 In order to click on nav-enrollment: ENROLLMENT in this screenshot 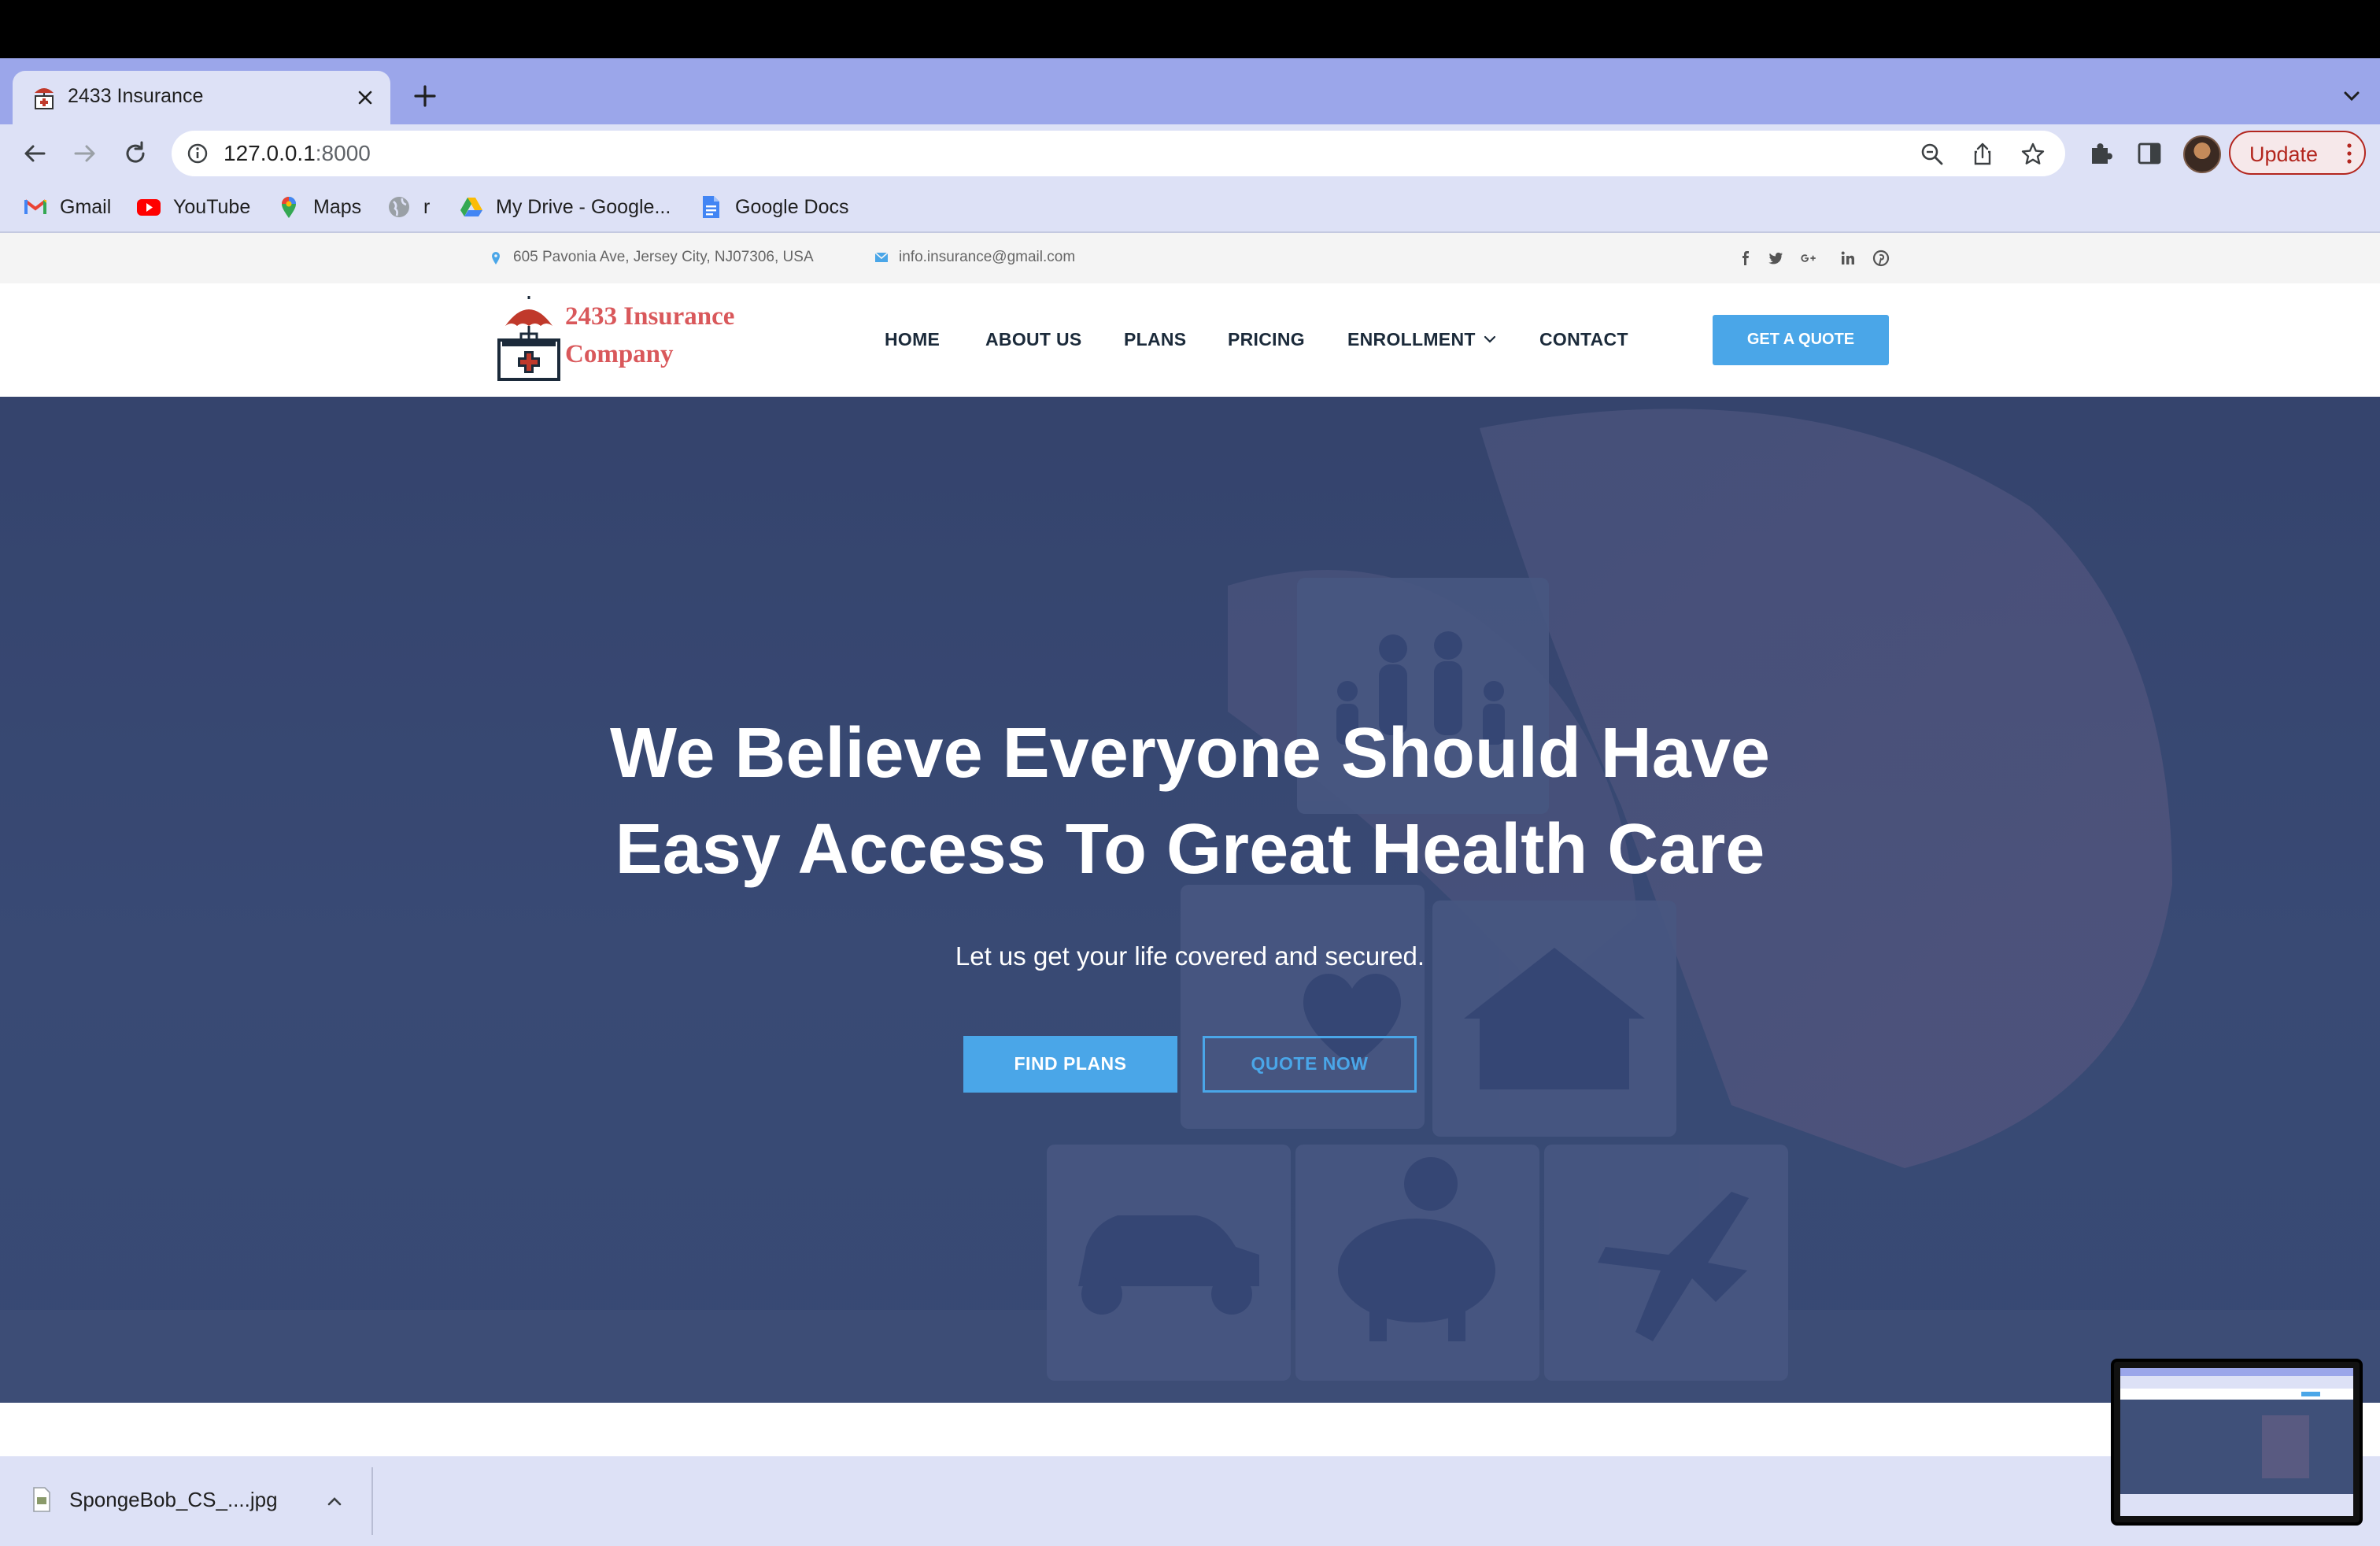, I will do `click(1411, 339)`.